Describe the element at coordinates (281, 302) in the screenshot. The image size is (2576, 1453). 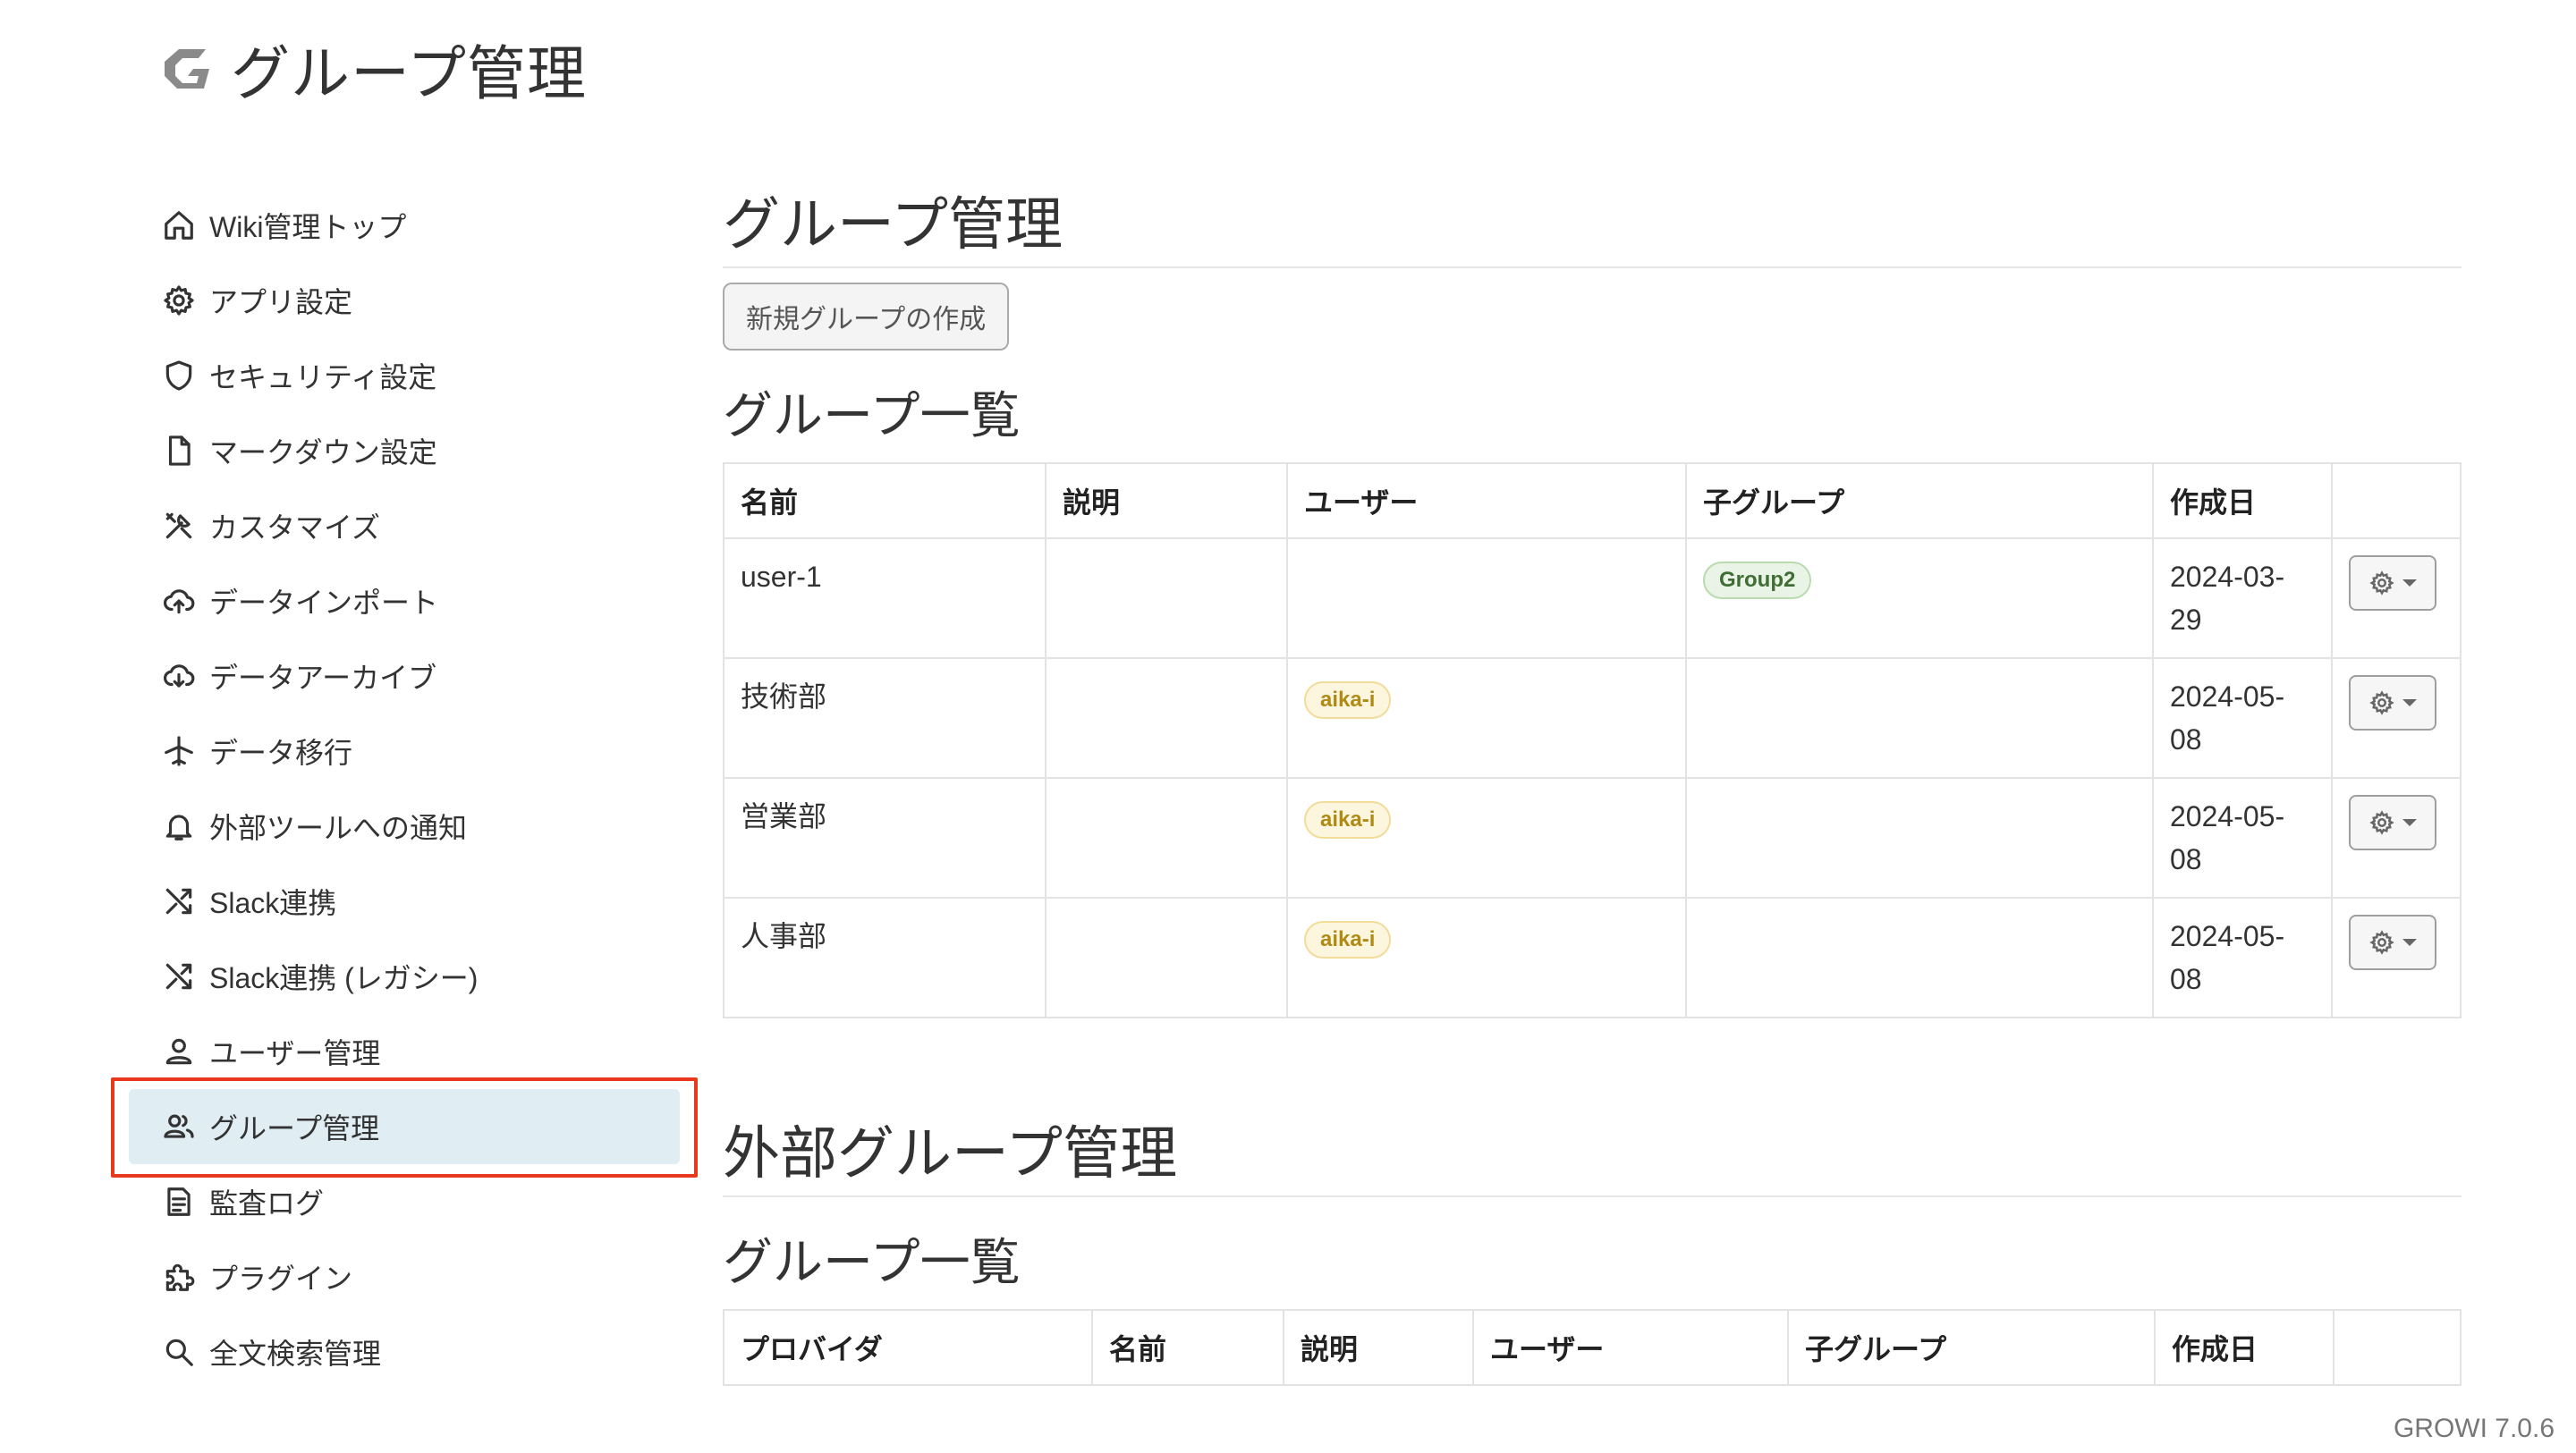
I see `sidebar-item-label: アプリ設定` at that location.